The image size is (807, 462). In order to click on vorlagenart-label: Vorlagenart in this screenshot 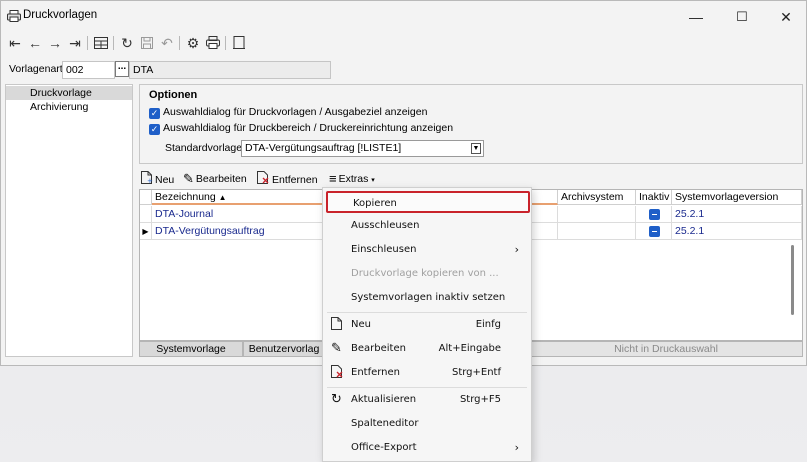, I will do `click(36, 69)`.